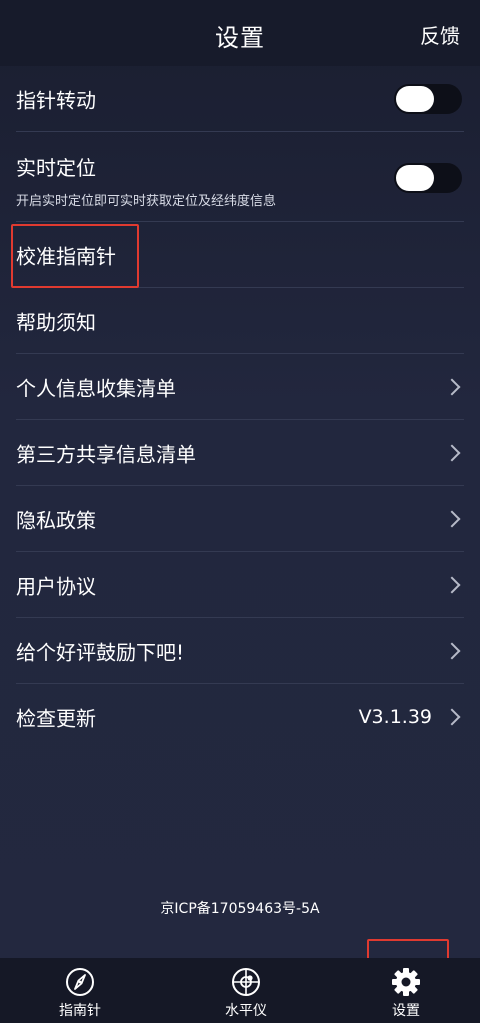 This screenshot has width=480, height=1023. What do you see at coordinates (66, 256) in the screenshot?
I see `calibrate-compass-label: 校准指南针` at bounding box center [66, 256].